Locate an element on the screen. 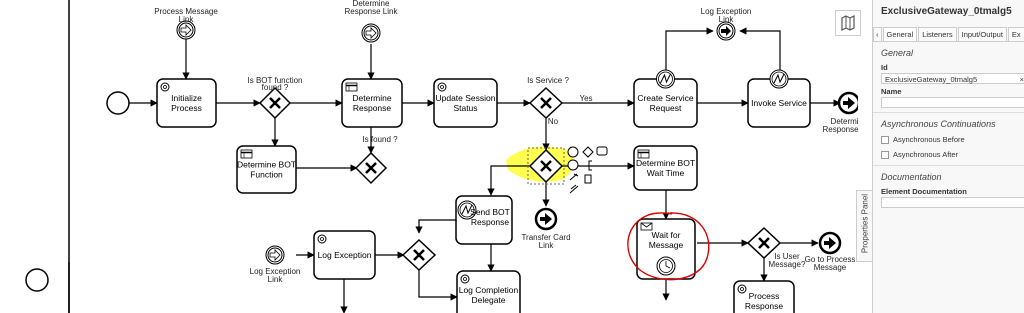 Image resolution: width=1024 pixels, height=313 pixels. async-heading: Asynchronous Continuations is located at coordinates (938, 124).